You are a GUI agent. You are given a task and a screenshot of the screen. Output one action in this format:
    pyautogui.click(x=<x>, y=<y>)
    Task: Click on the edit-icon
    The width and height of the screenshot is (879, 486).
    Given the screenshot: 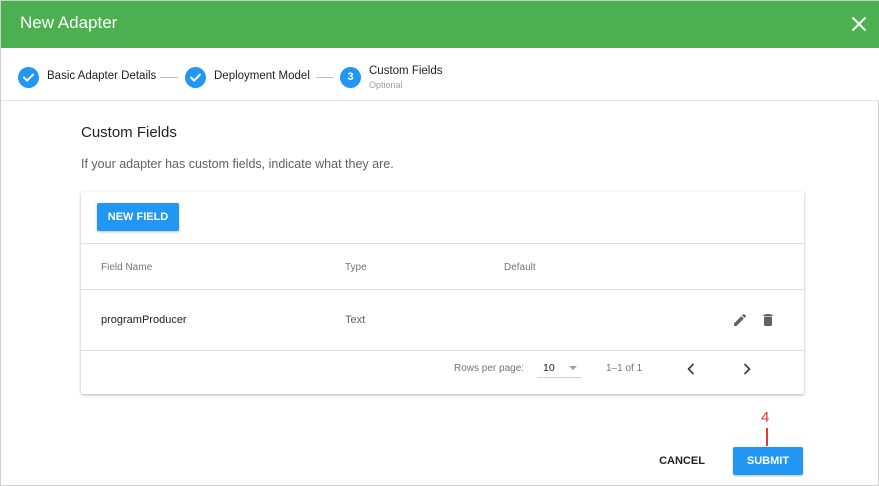 What is the action you would take?
    pyautogui.click(x=740, y=320)
    